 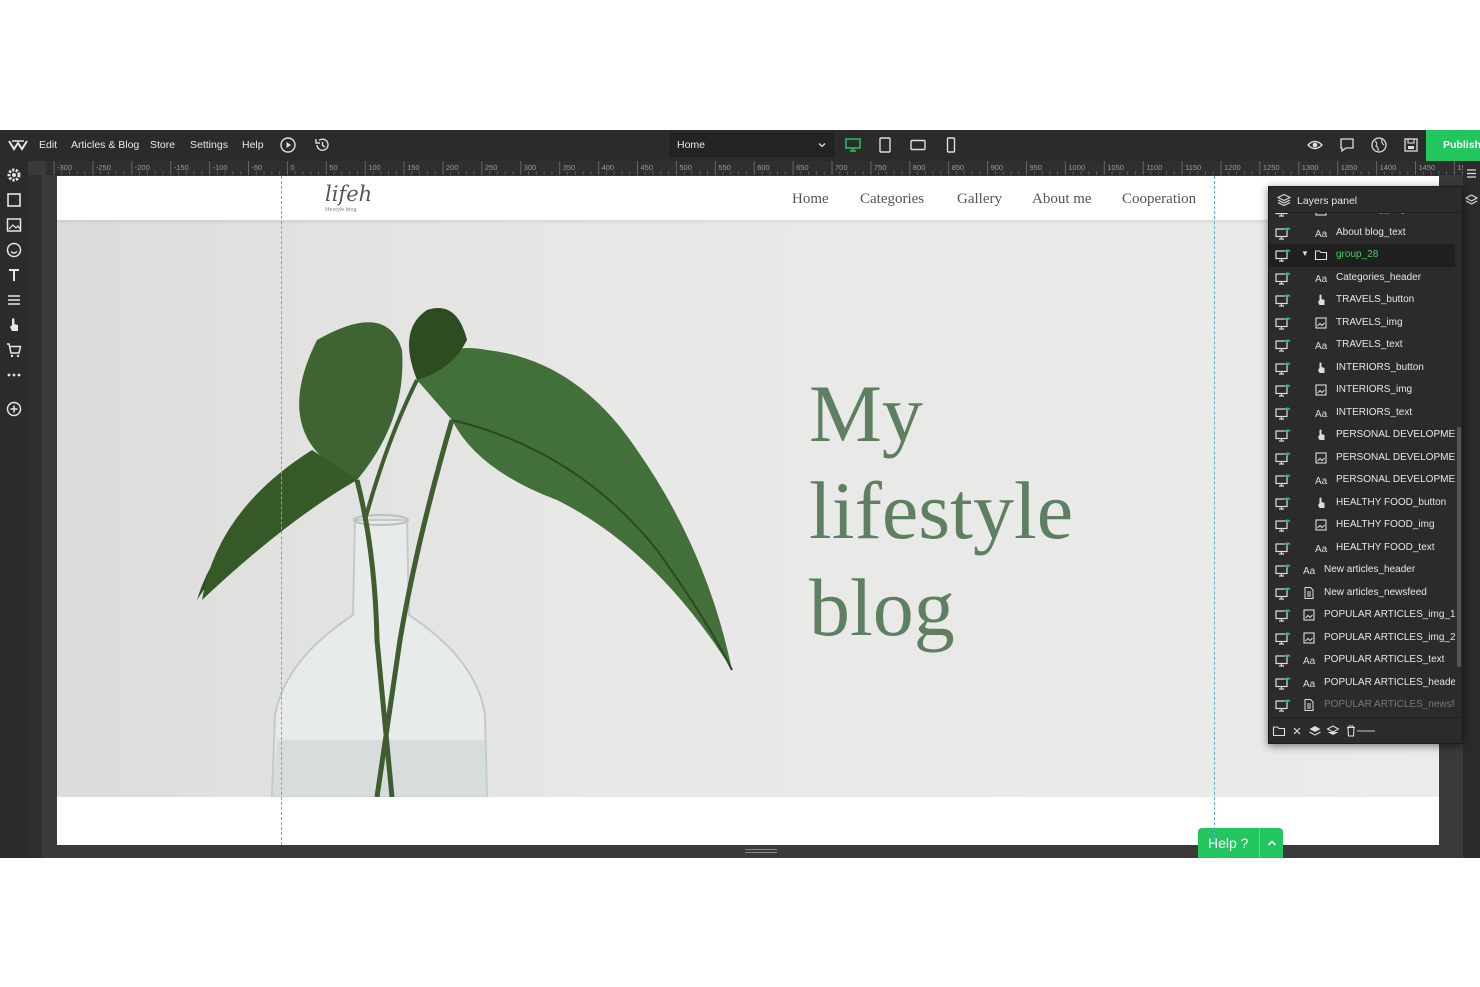 I want to click on menu-settings: Settings, so click(x=209, y=145).